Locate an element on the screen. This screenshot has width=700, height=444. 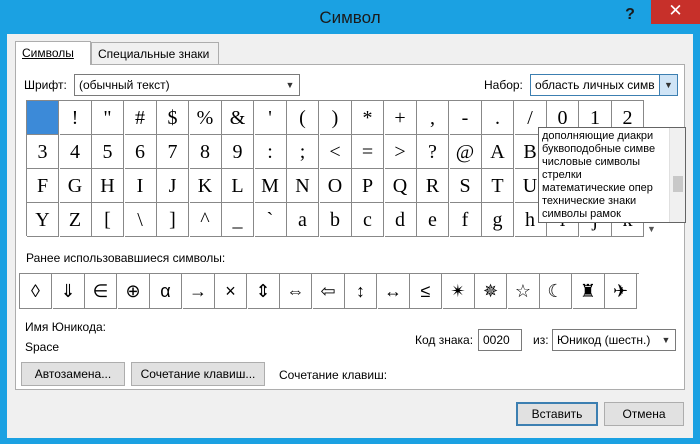
symbol-cell: I is located at coordinates (140, 186).